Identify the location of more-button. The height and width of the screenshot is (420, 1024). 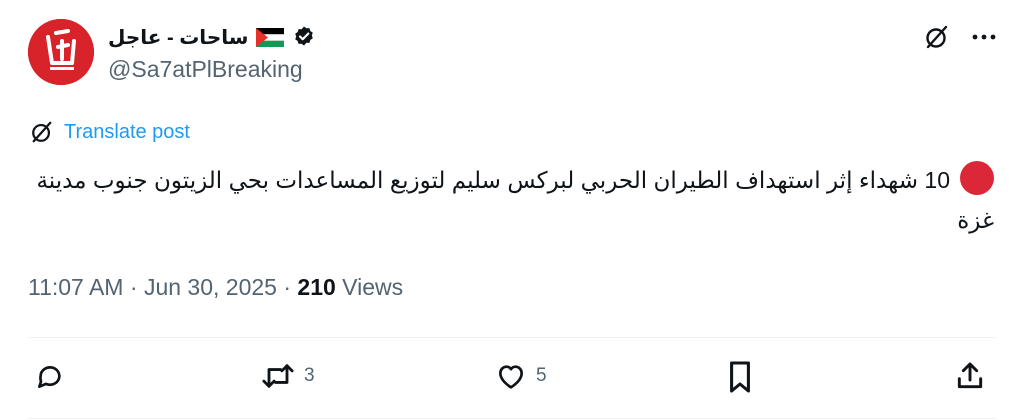
(984, 37).